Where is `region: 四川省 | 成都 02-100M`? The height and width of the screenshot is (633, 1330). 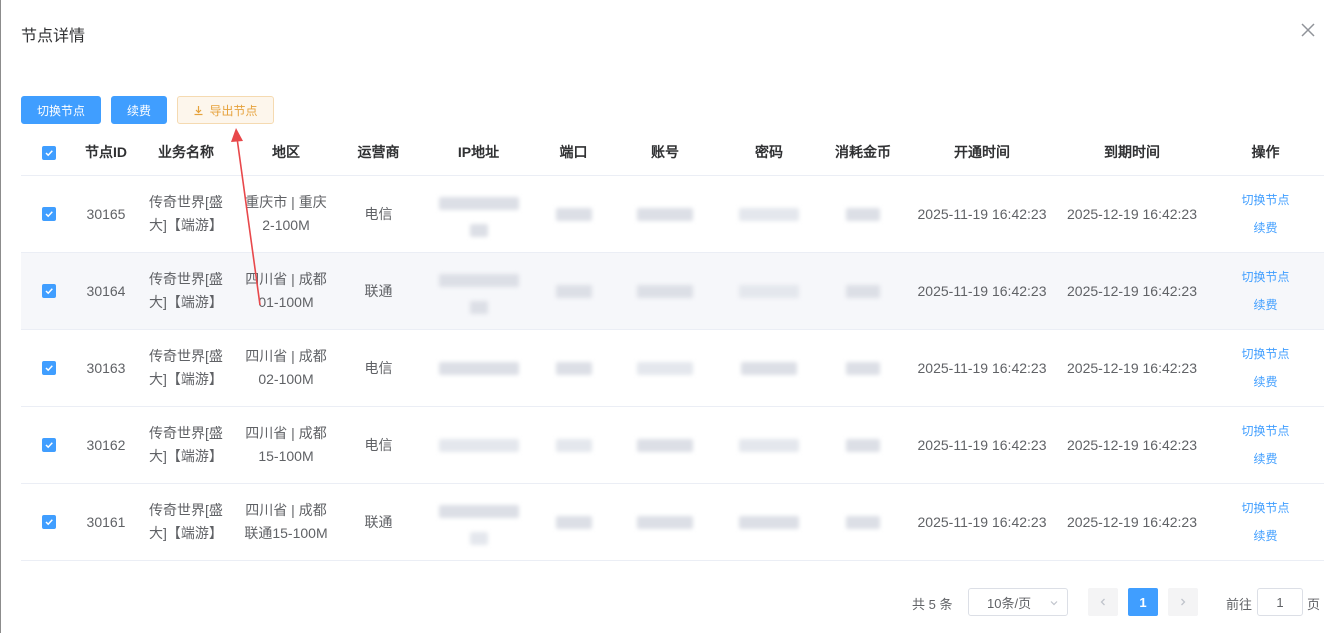
region: 四川省 | 成都 02-100M is located at coordinates (286, 368).